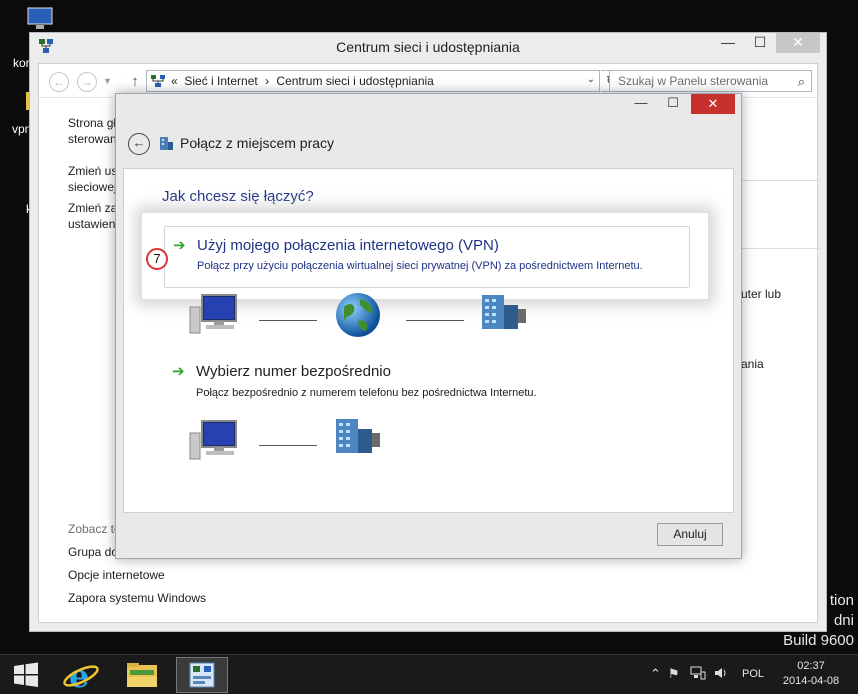 This screenshot has height=694, width=858. What do you see at coordinates (93, 552) in the screenshot?
I see `sidebar-link-homegroup: Grupa do` at bounding box center [93, 552].